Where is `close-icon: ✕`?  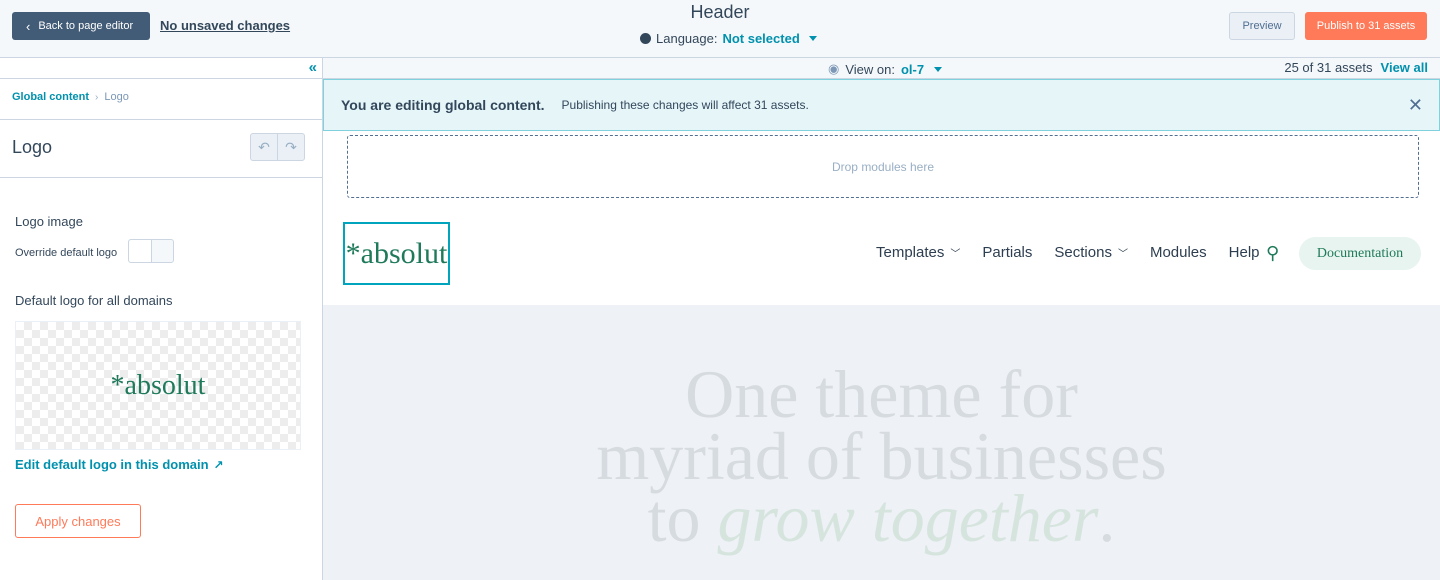 close-icon: ✕ is located at coordinates (1415, 105).